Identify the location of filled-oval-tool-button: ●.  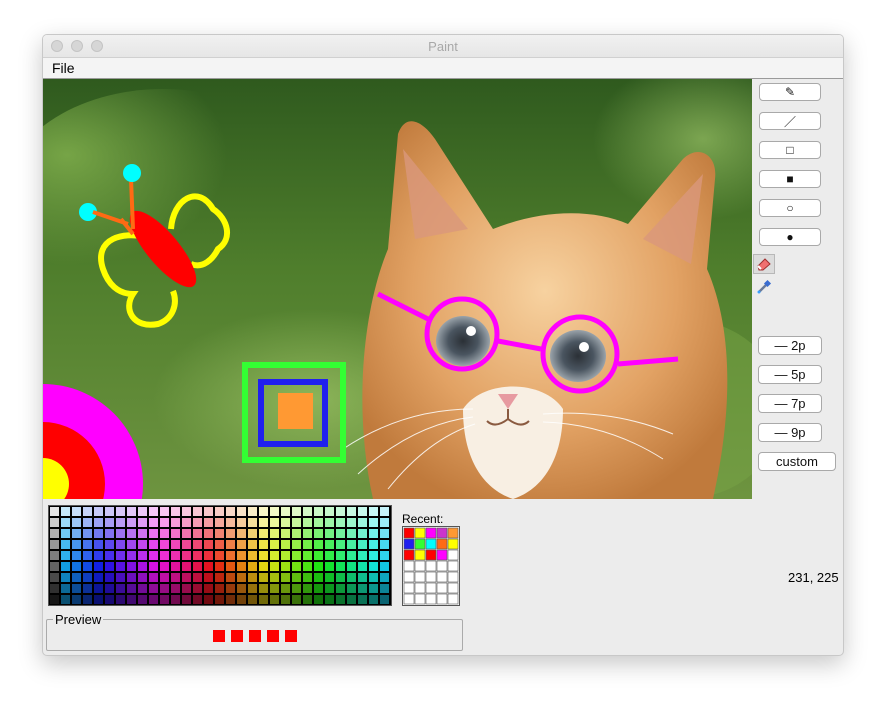
(790, 237).